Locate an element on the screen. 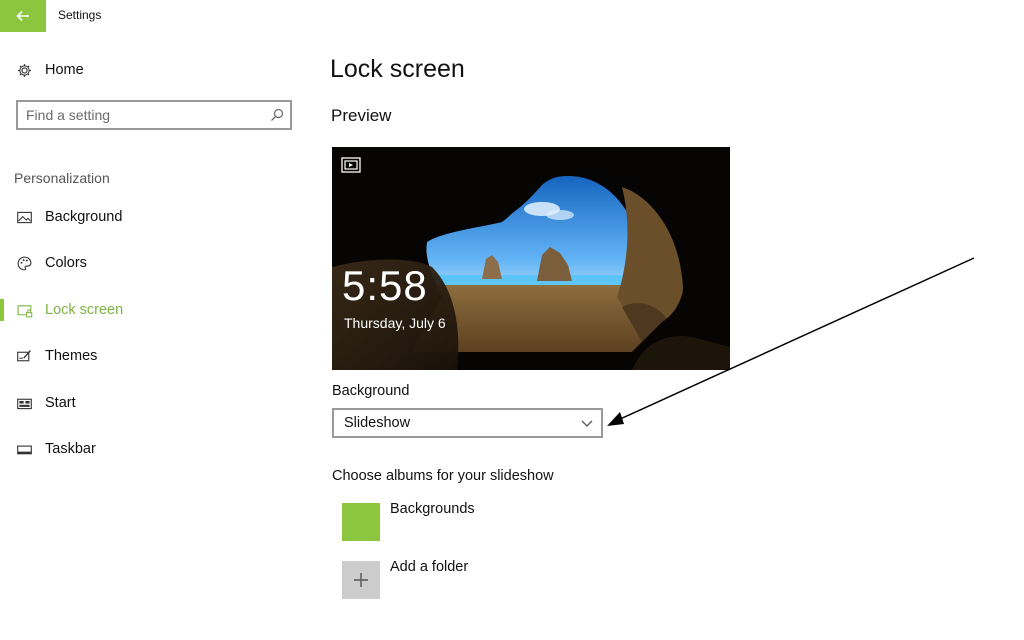  sidebar-item-home: Home is located at coordinates (150, 70).